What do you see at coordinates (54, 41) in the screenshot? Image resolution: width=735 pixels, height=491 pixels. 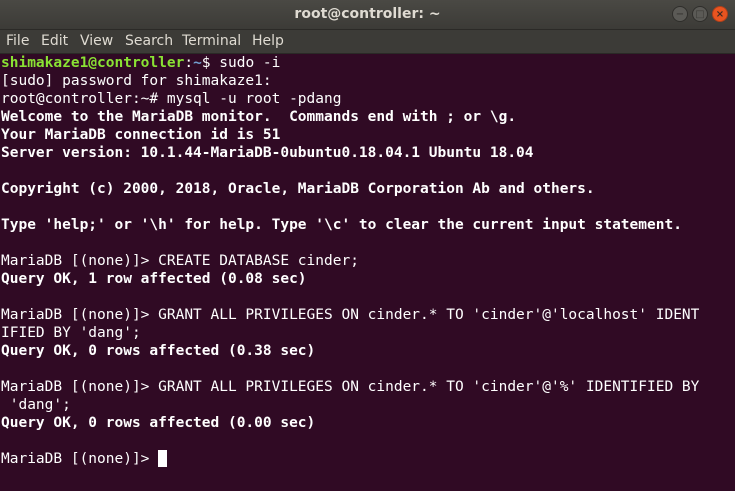 I see `menu-edit: Edit` at bounding box center [54, 41].